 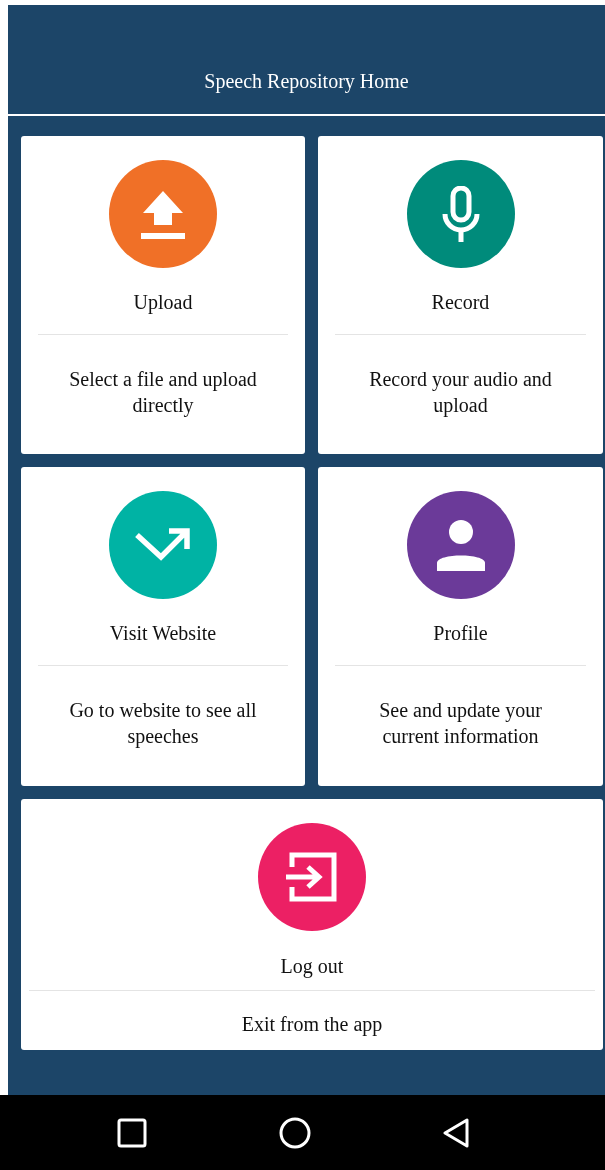 What do you see at coordinates (460, 302) in the screenshot?
I see `tile-title: Record` at bounding box center [460, 302].